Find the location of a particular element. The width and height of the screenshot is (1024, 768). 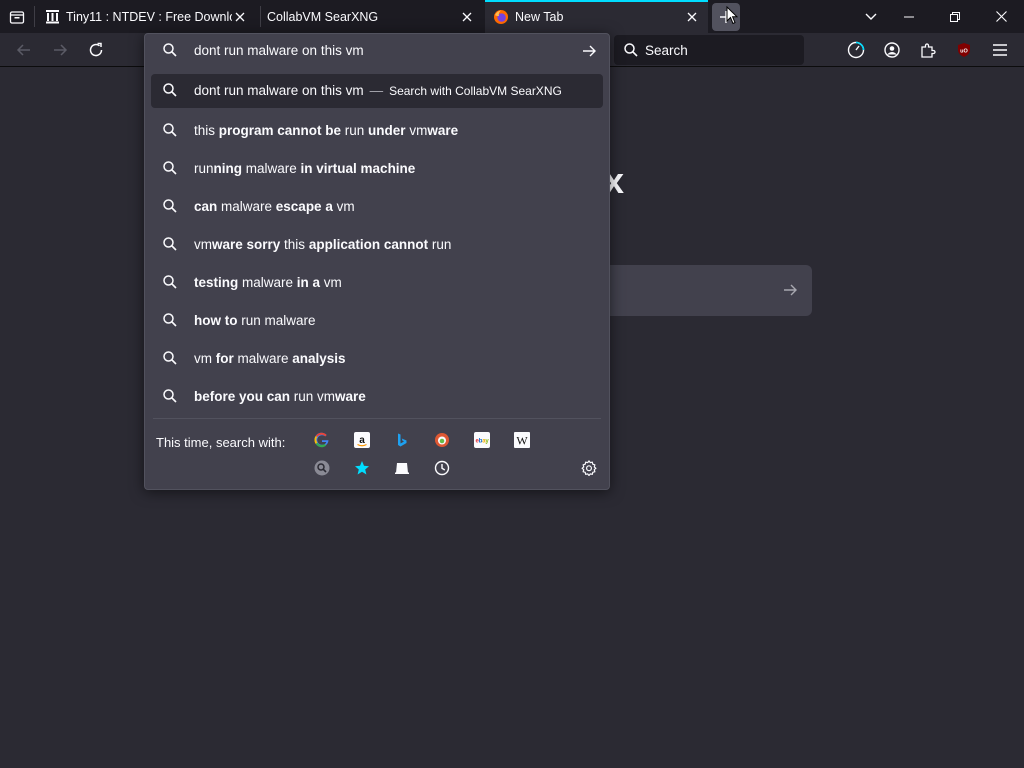

restore-icon is located at coordinates (955, 16).